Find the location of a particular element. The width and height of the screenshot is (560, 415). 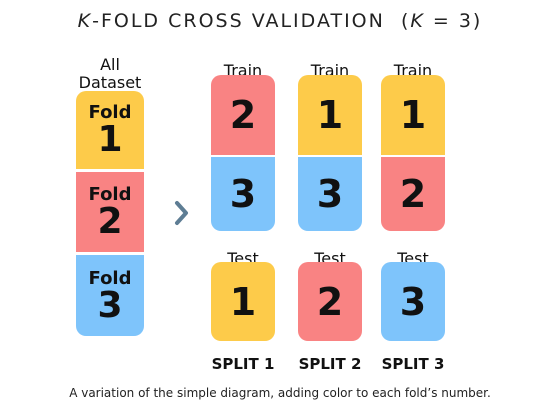

split-1-train-column: 2 3 is located at coordinates (243, 153).